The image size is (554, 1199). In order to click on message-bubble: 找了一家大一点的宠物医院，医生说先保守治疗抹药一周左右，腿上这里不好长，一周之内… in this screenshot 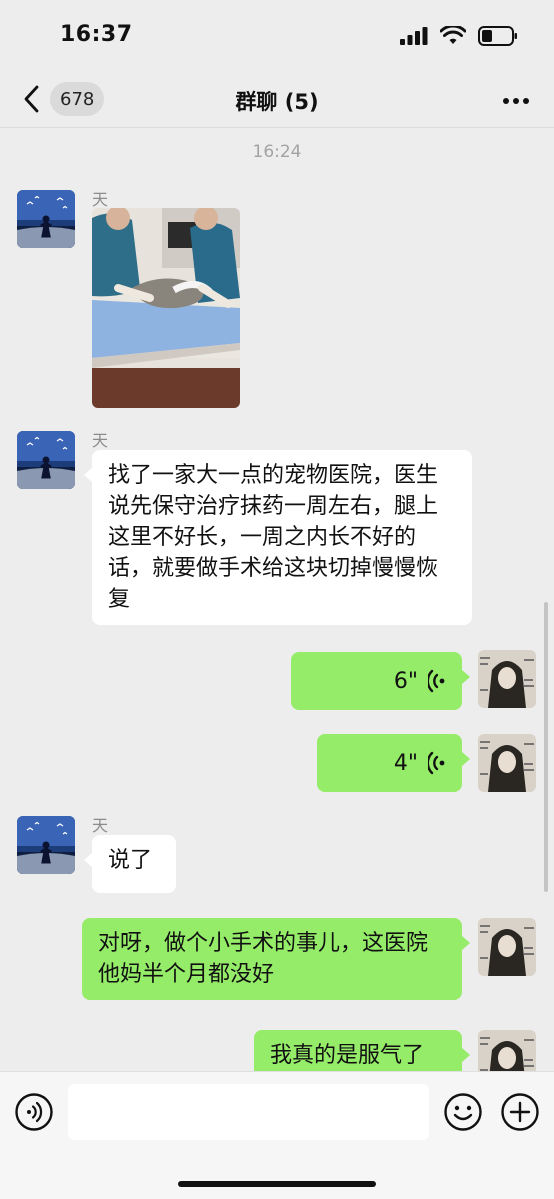, I will do `click(278, 537)`.